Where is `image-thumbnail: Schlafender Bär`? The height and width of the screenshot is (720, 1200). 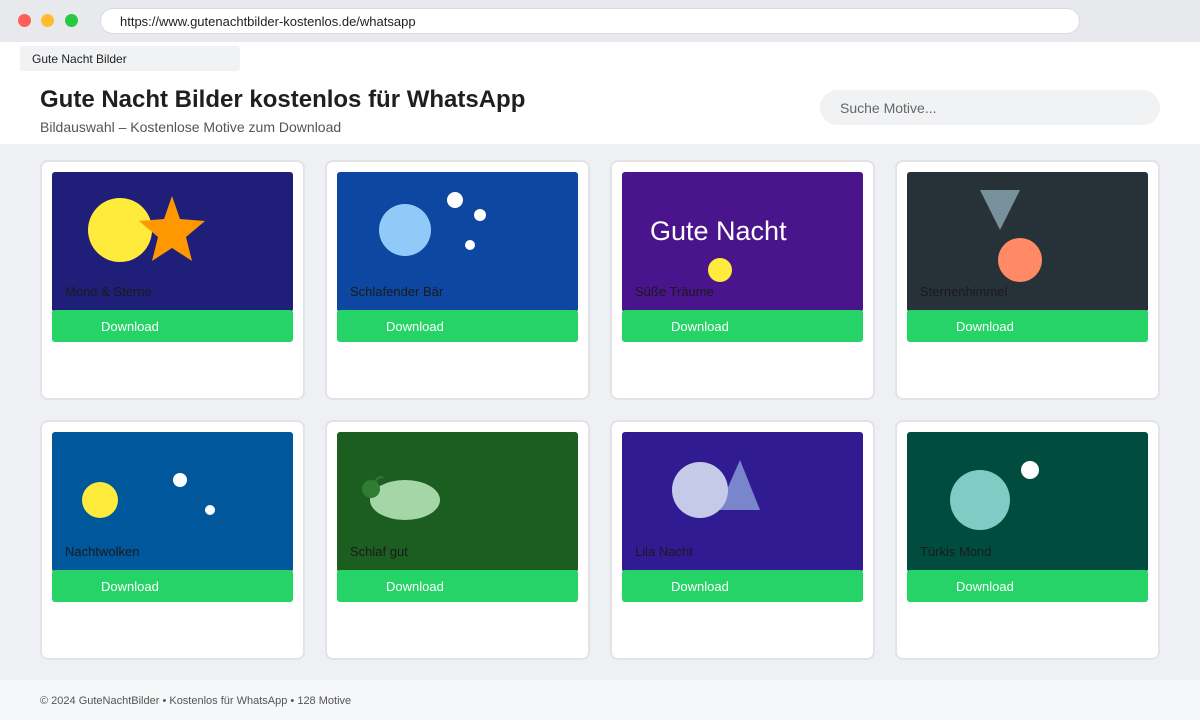
image-thumbnail: Schlafender Bär is located at coordinates (457, 242).